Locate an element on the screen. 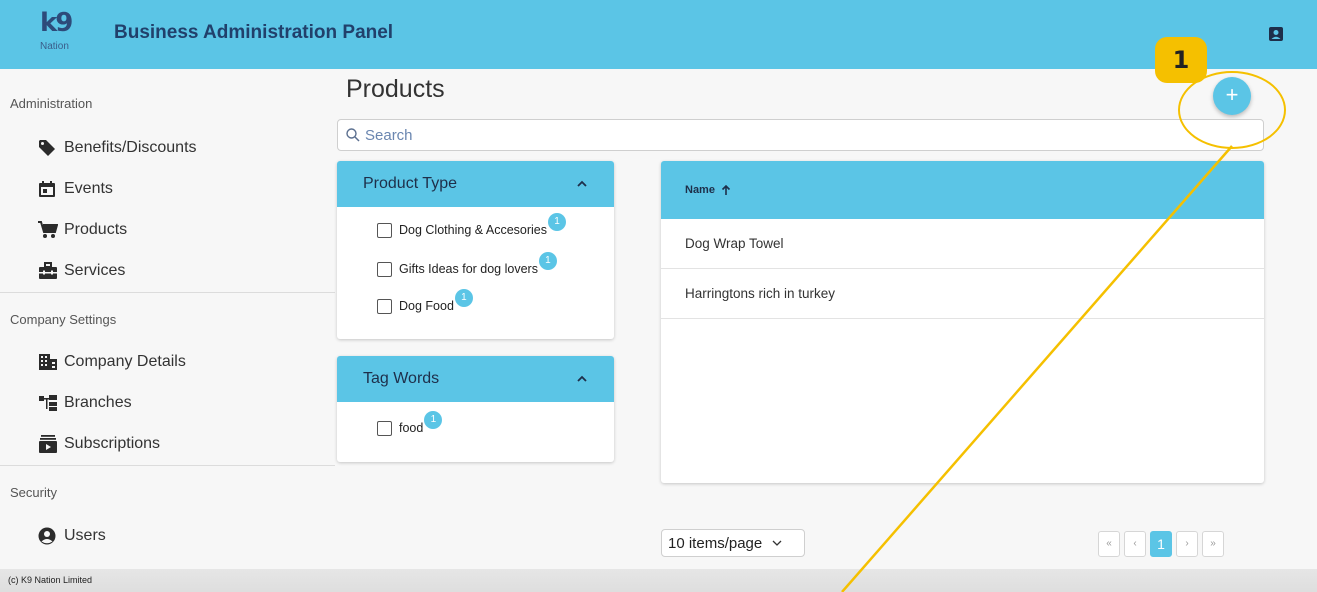 This screenshot has height=592, width=1317. filter-option-label: Dog Clothing & Accesories is located at coordinates (473, 230).